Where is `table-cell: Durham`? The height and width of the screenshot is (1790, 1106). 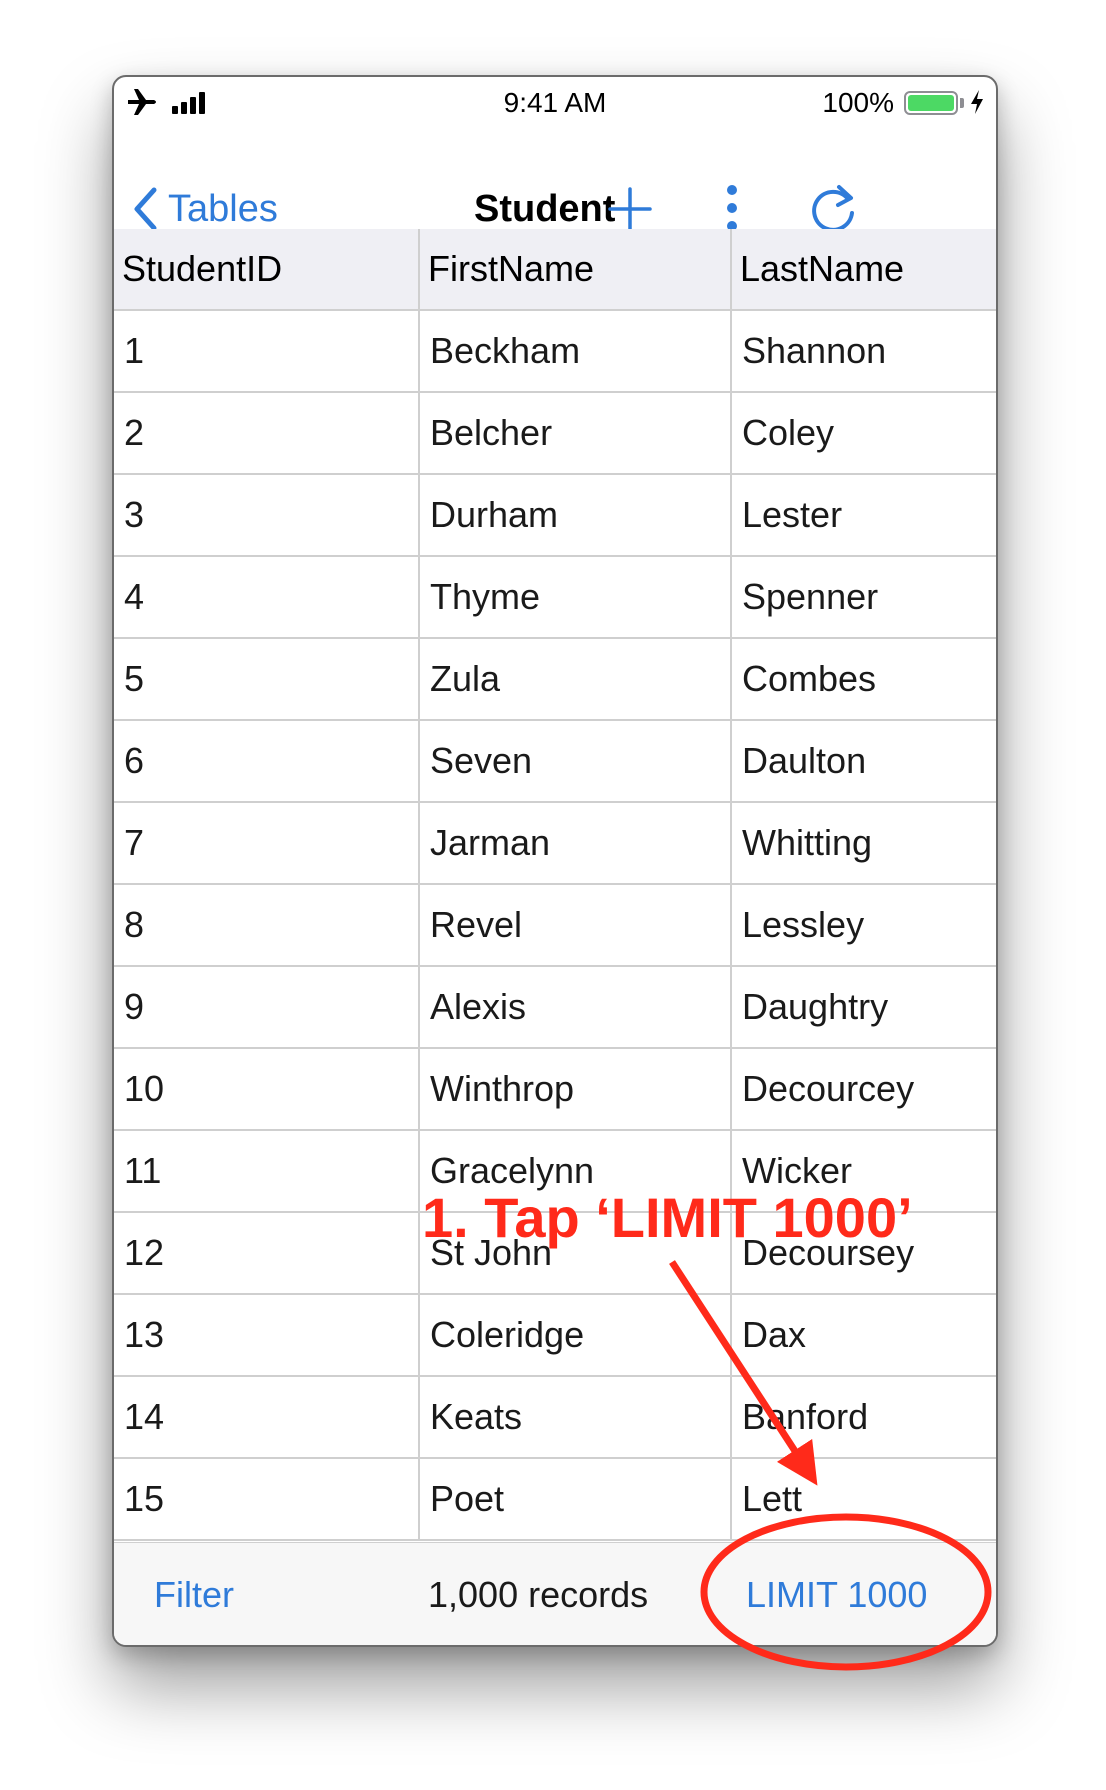 table-cell: Durham is located at coordinates (576, 515).